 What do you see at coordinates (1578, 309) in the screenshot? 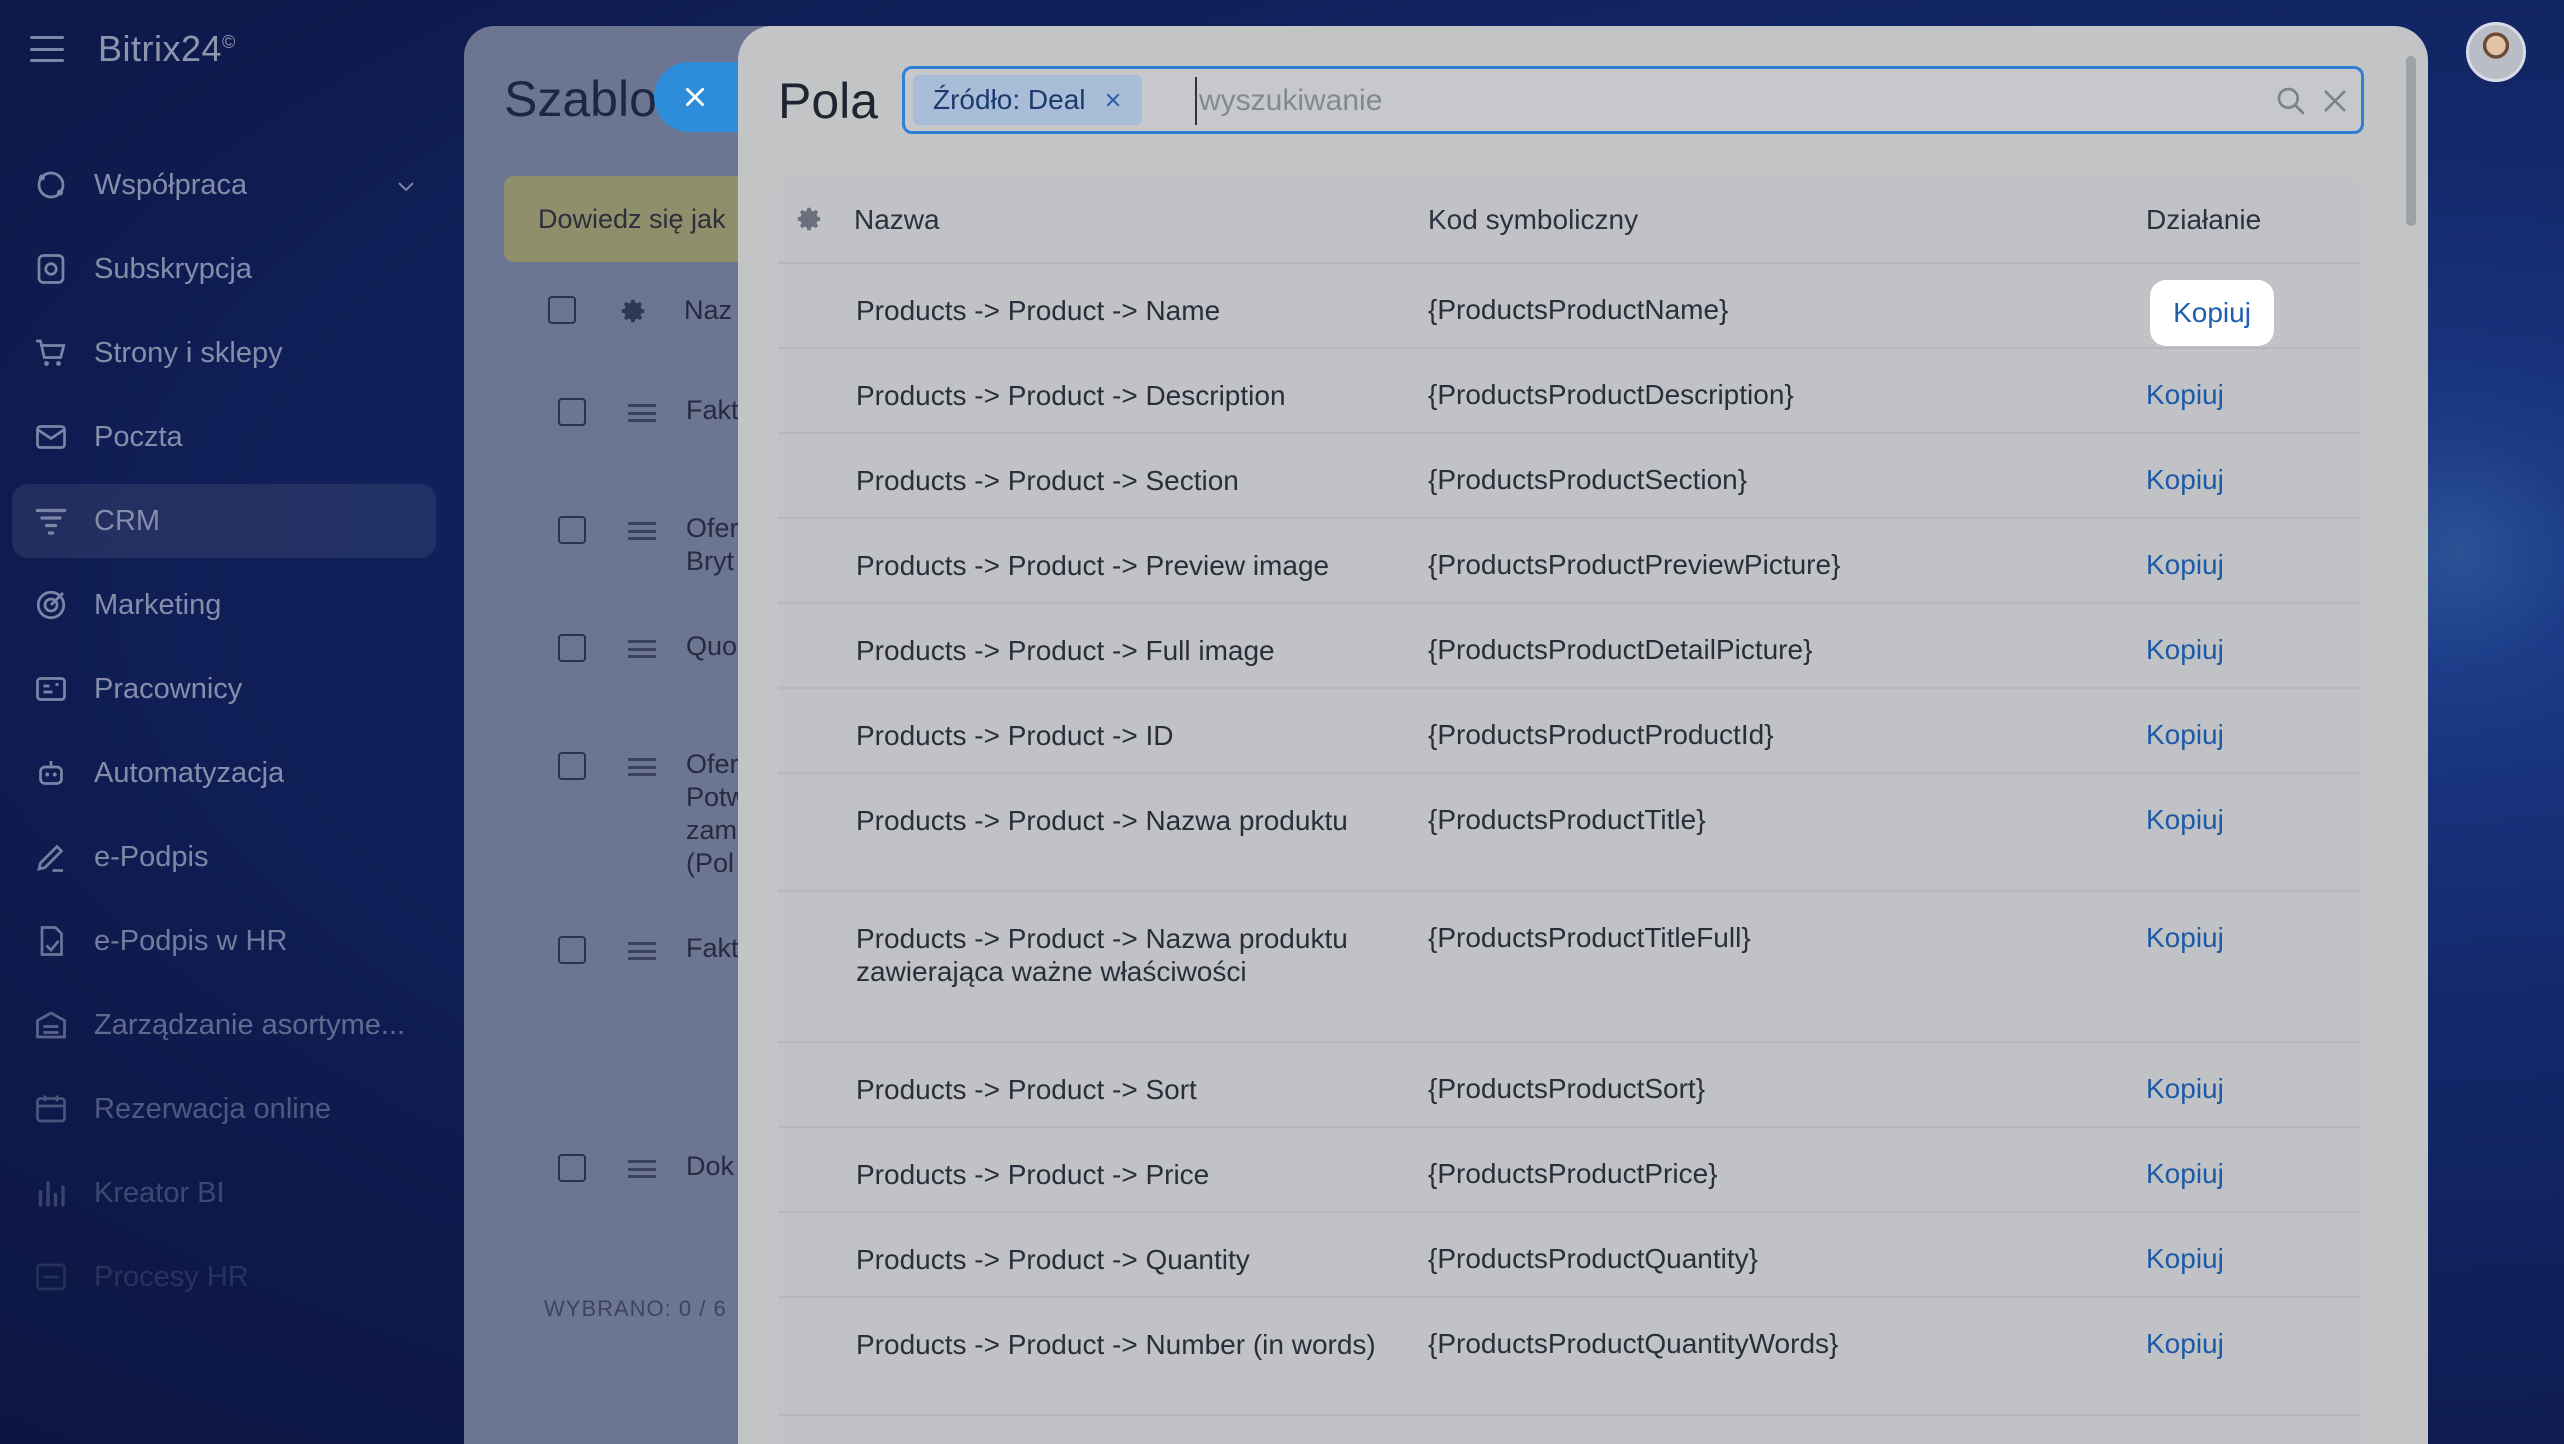
I see `field-code: {ProductsProductName}` at bounding box center [1578, 309].